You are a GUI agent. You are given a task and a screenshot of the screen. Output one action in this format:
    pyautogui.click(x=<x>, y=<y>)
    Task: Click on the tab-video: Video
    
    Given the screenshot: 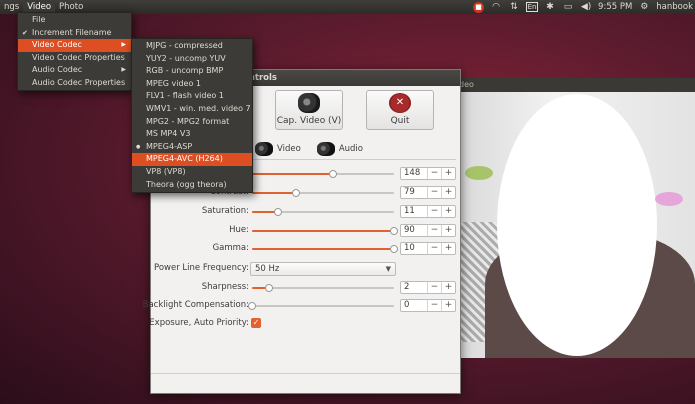 What is the action you would take?
    pyautogui.click(x=278, y=149)
    